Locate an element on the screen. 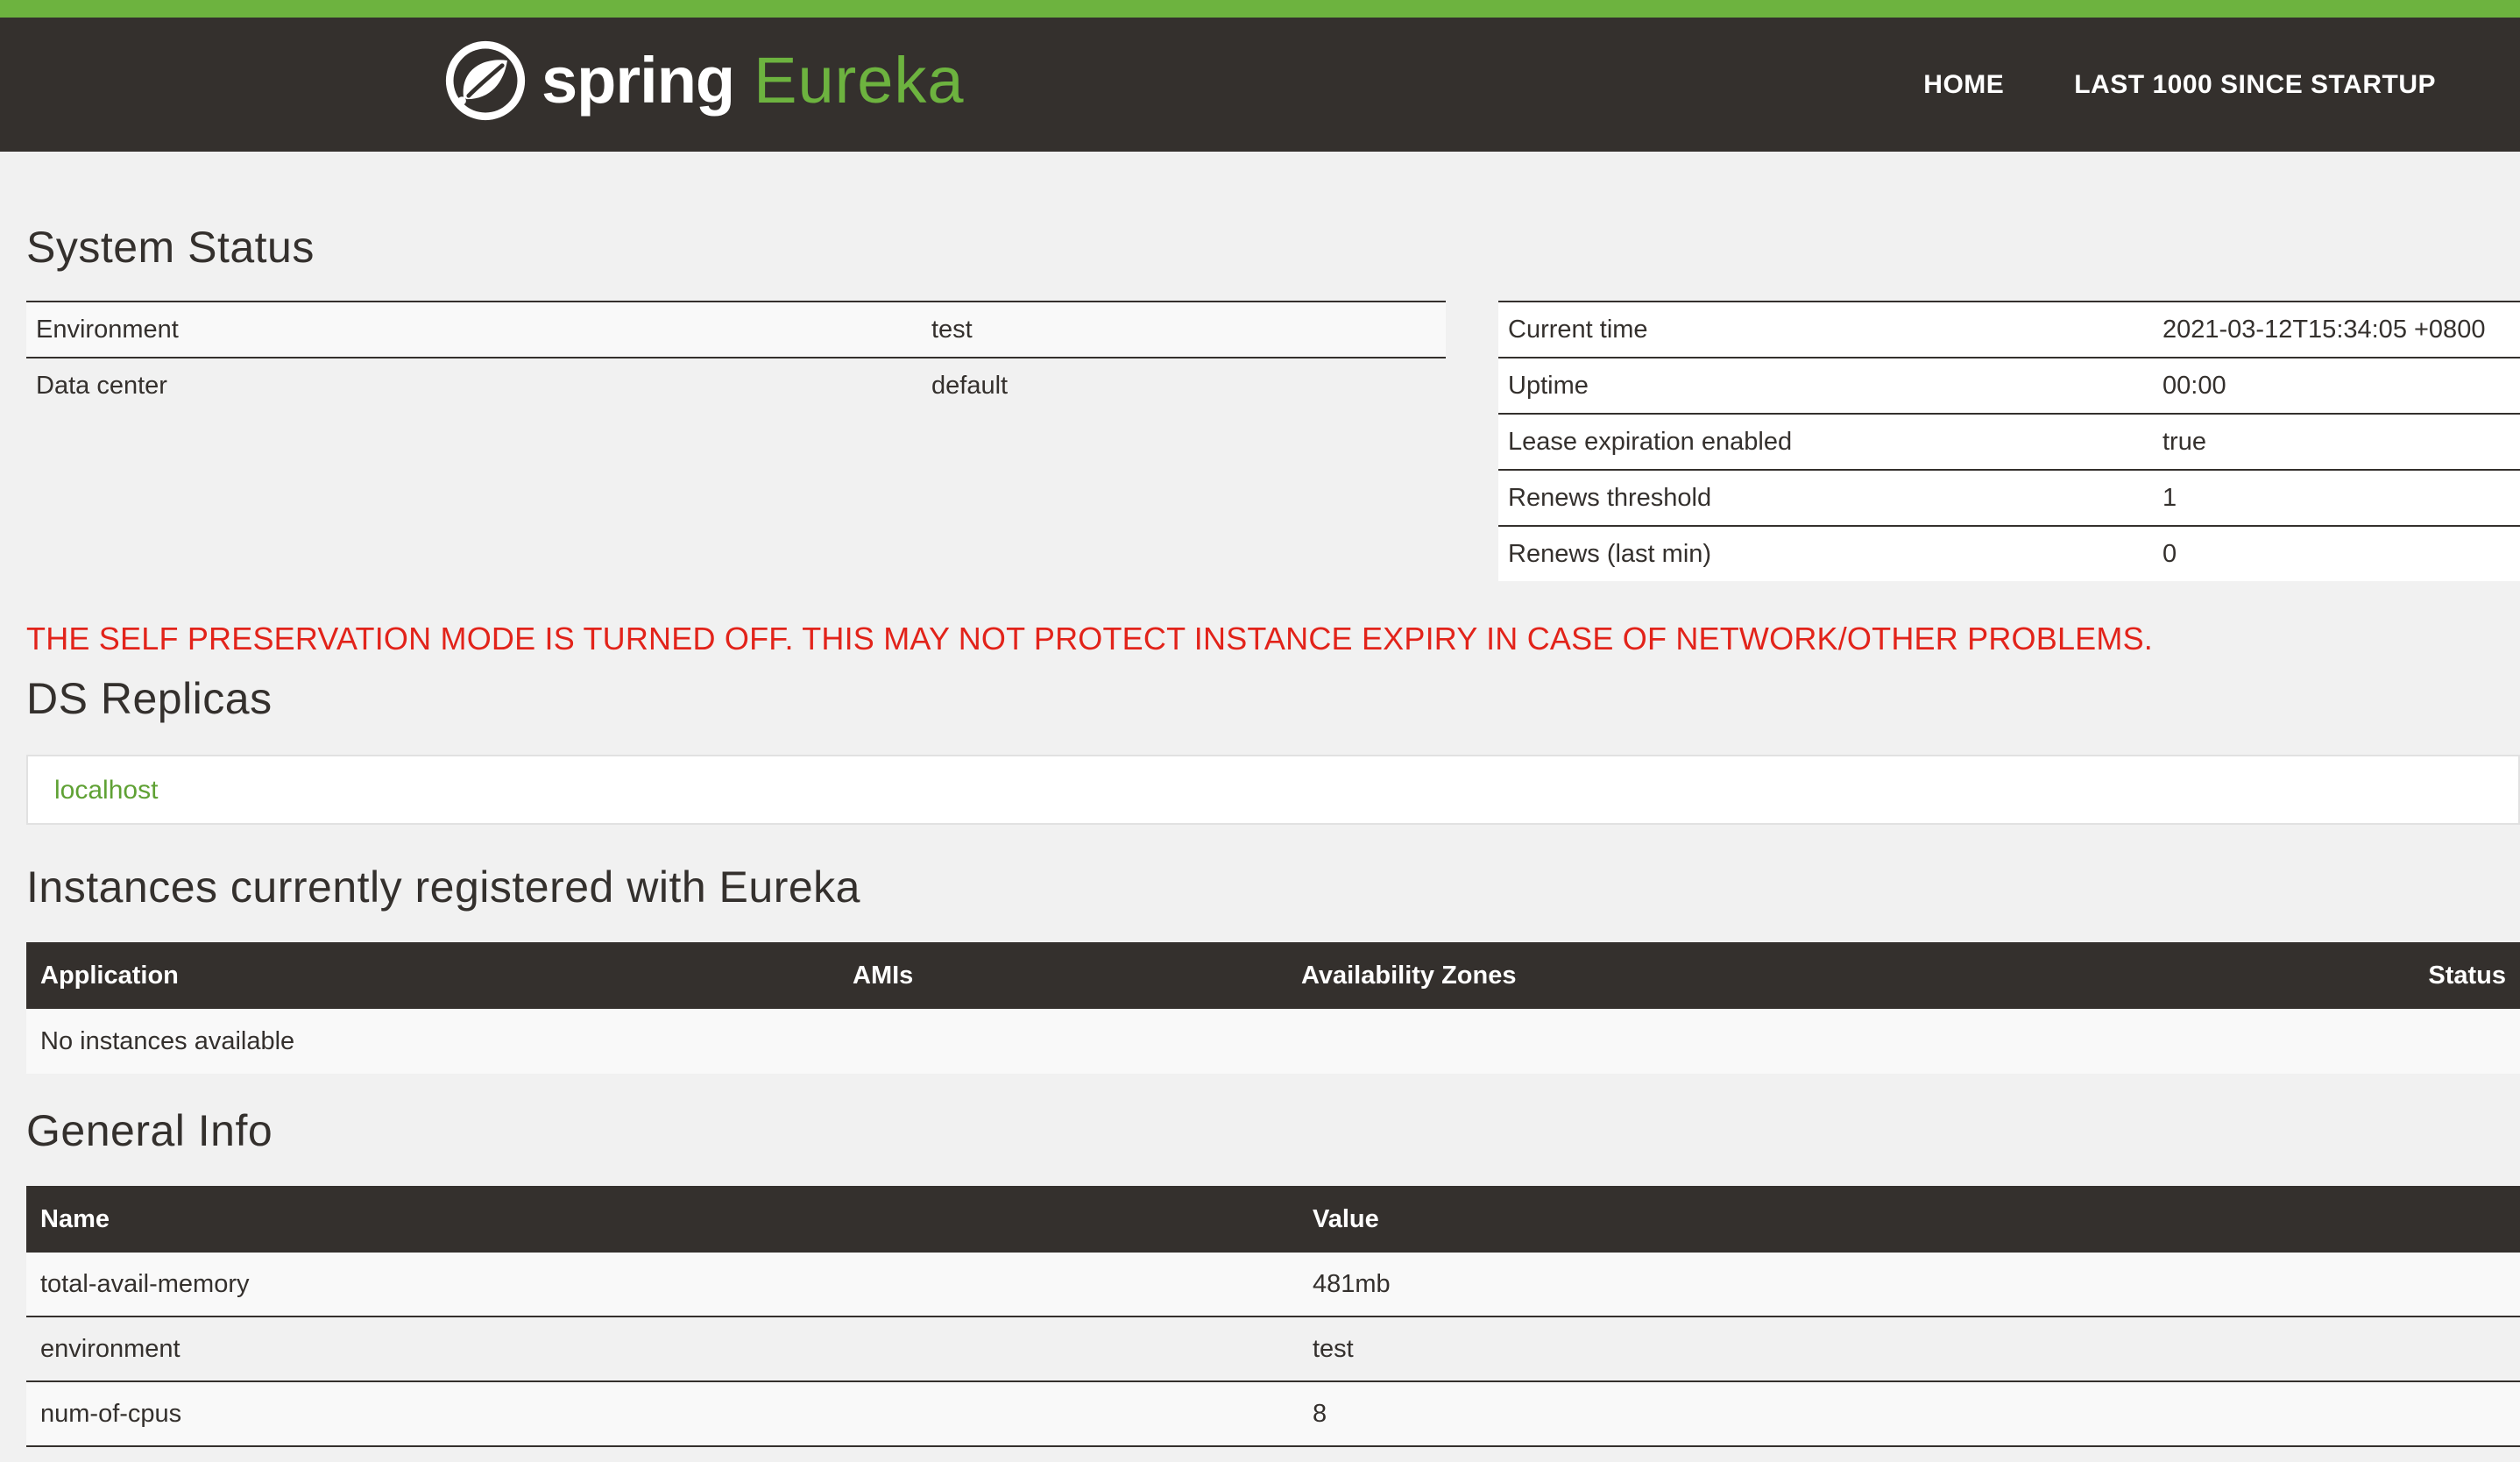 The height and width of the screenshot is (1462, 2520). ds-replicas-list: localhost is located at coordinates (1273, 790).